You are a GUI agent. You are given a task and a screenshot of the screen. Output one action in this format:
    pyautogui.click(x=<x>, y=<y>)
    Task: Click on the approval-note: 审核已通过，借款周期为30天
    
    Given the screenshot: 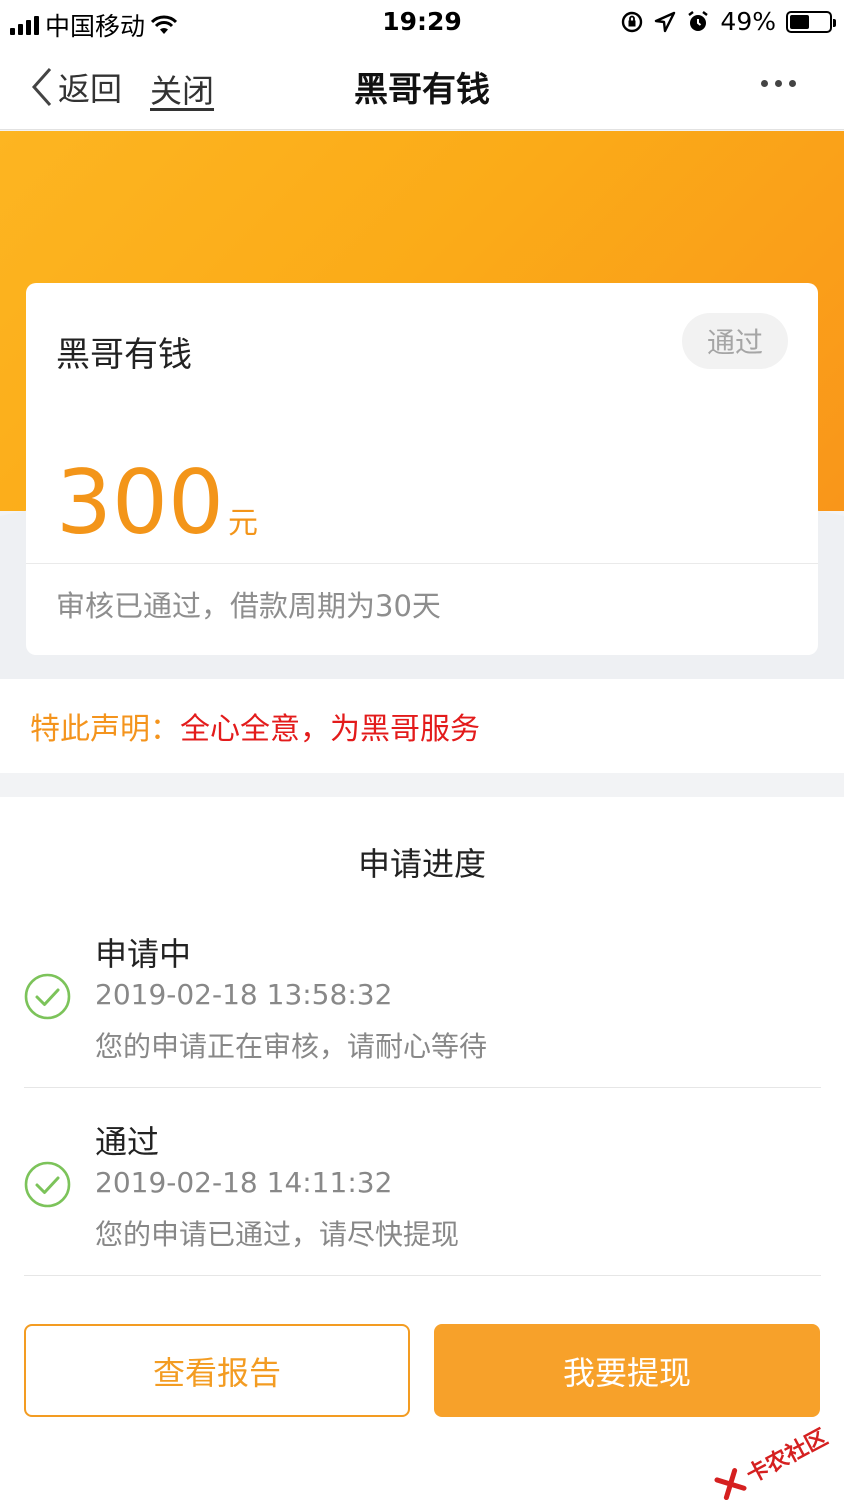 What is the action you would take?
    pyautogui.click(x=248, y=606)
    